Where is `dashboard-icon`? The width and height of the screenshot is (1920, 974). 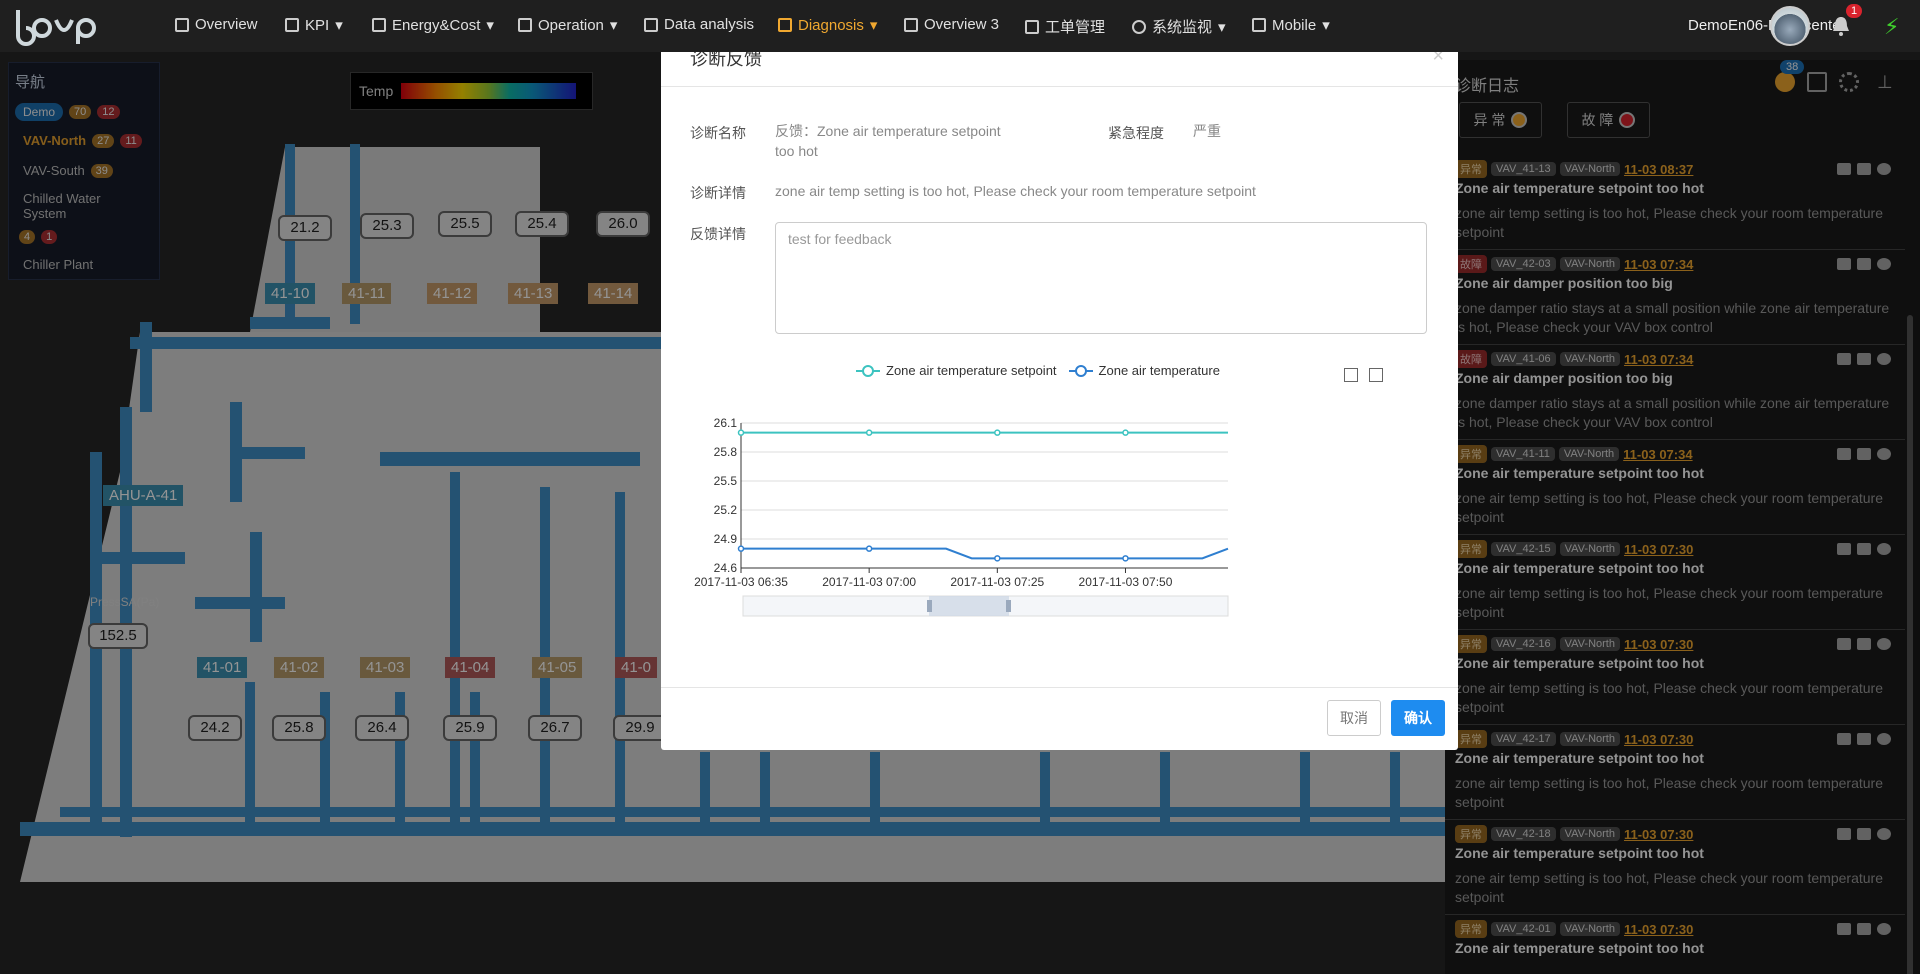
dashboard-icon is located at coordinates (182, 24).